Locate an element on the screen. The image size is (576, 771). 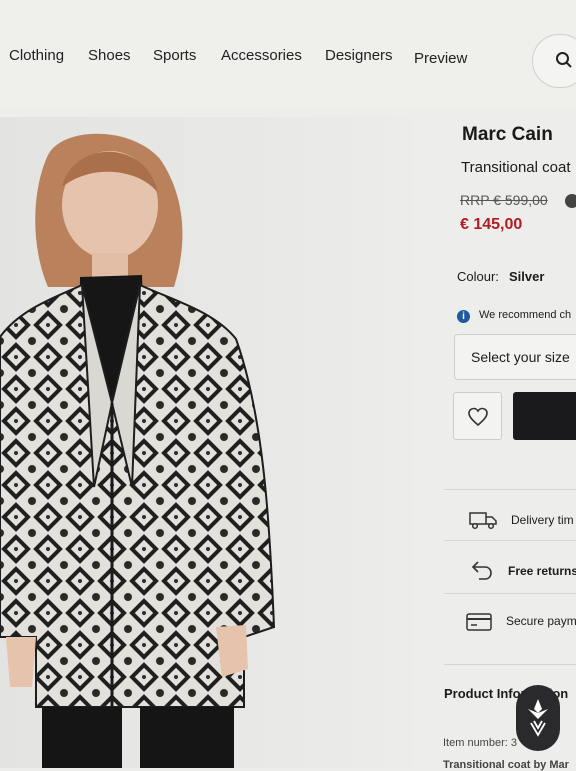
credit-card-icon is located at coordinates (479, 622).